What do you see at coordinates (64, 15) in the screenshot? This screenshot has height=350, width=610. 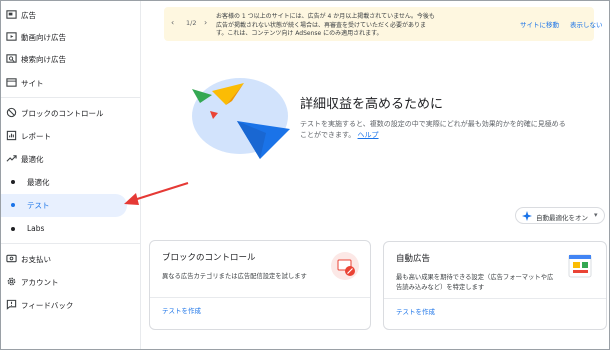 I see `sidebar-item-ads: 広告` at bounding box center [64, 15].